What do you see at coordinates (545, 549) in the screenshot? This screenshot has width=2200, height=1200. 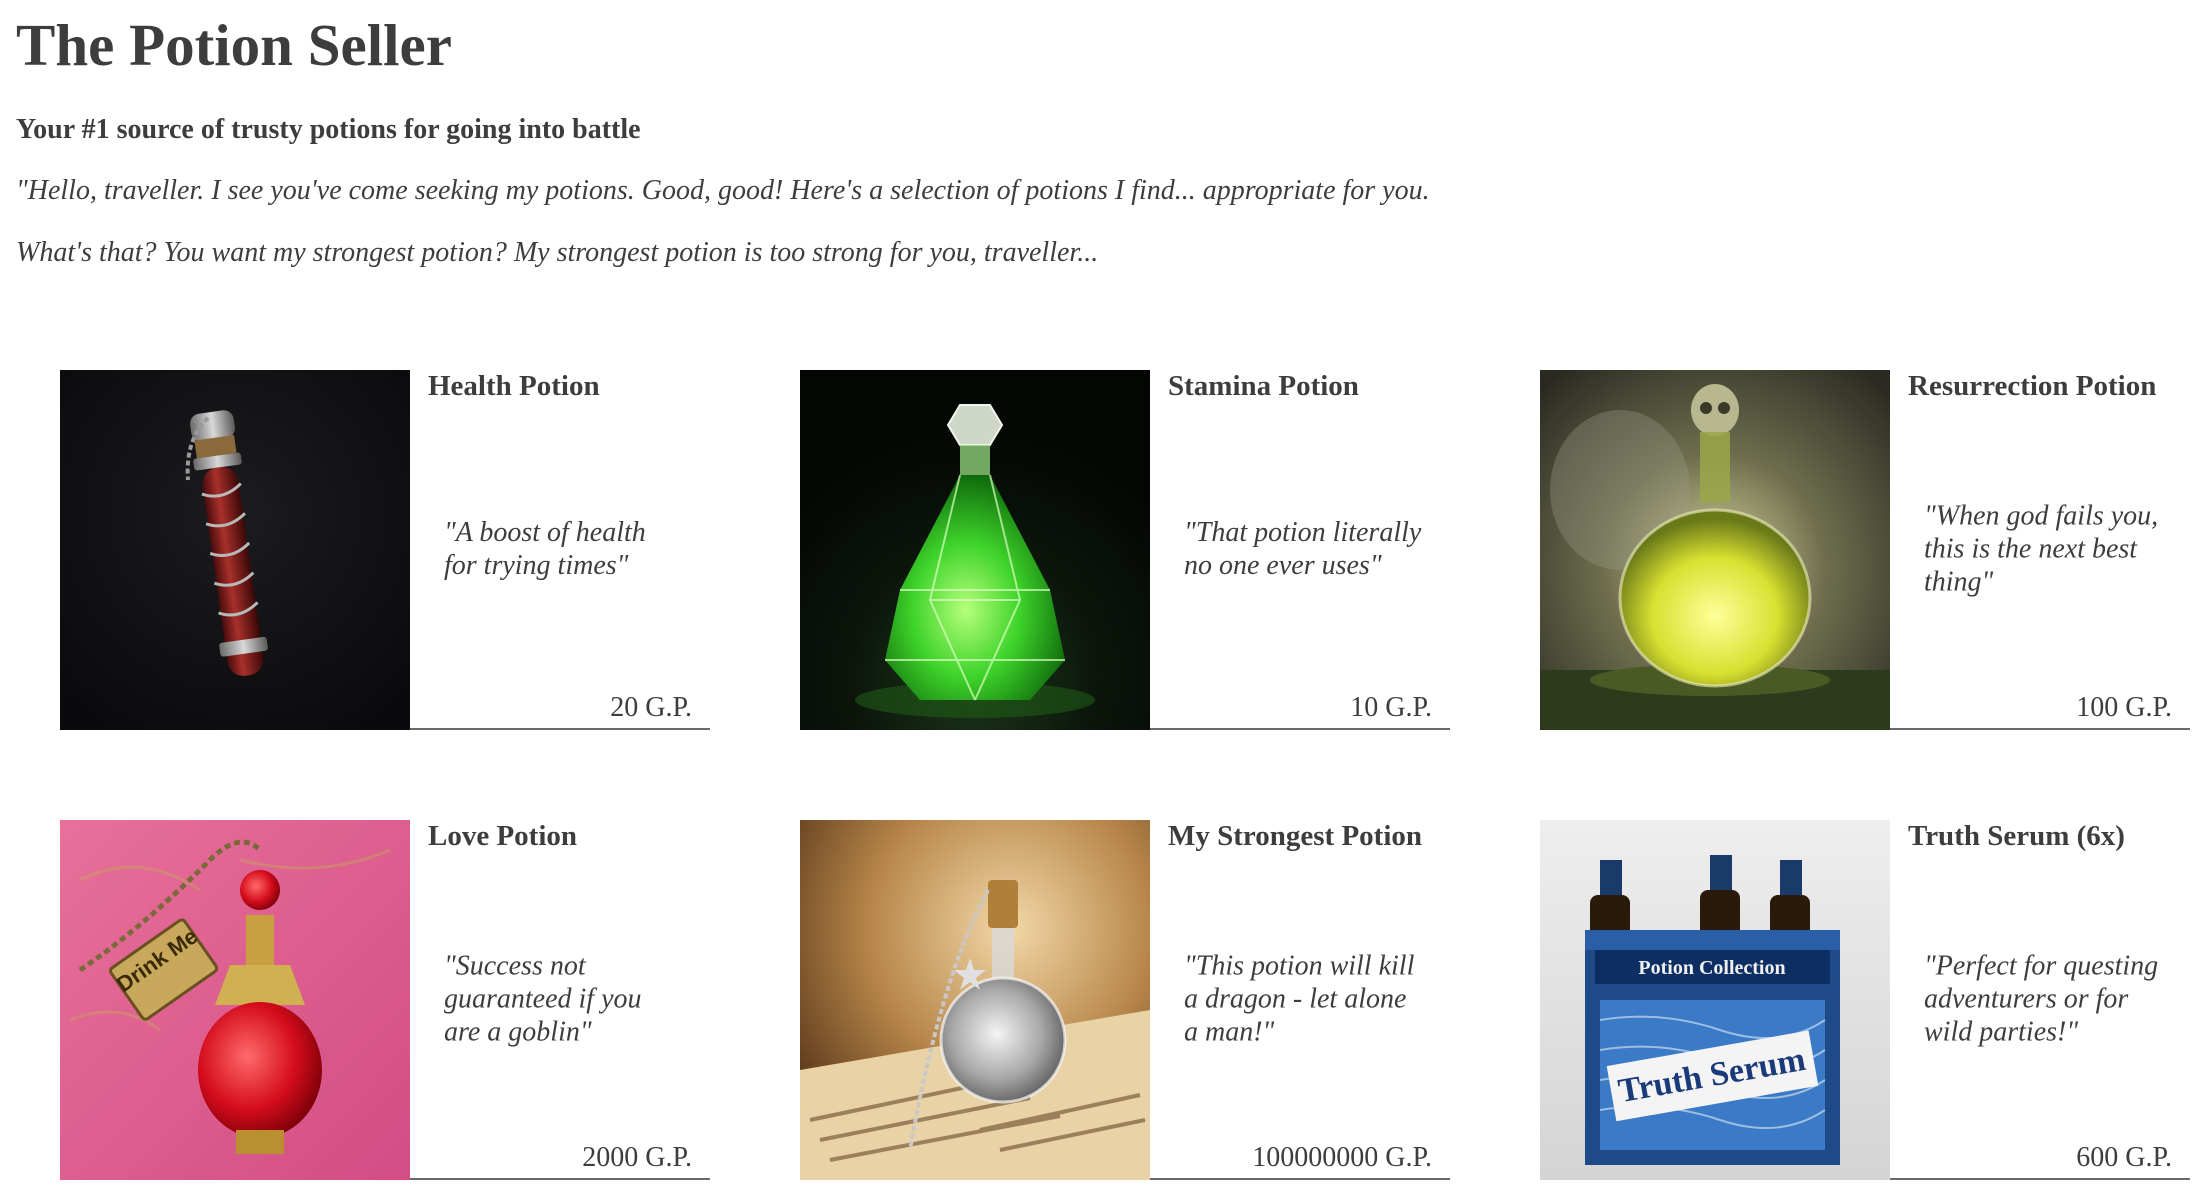 I see `product-description: "A boost of health for trying times"` at bounding box center [545, 549].